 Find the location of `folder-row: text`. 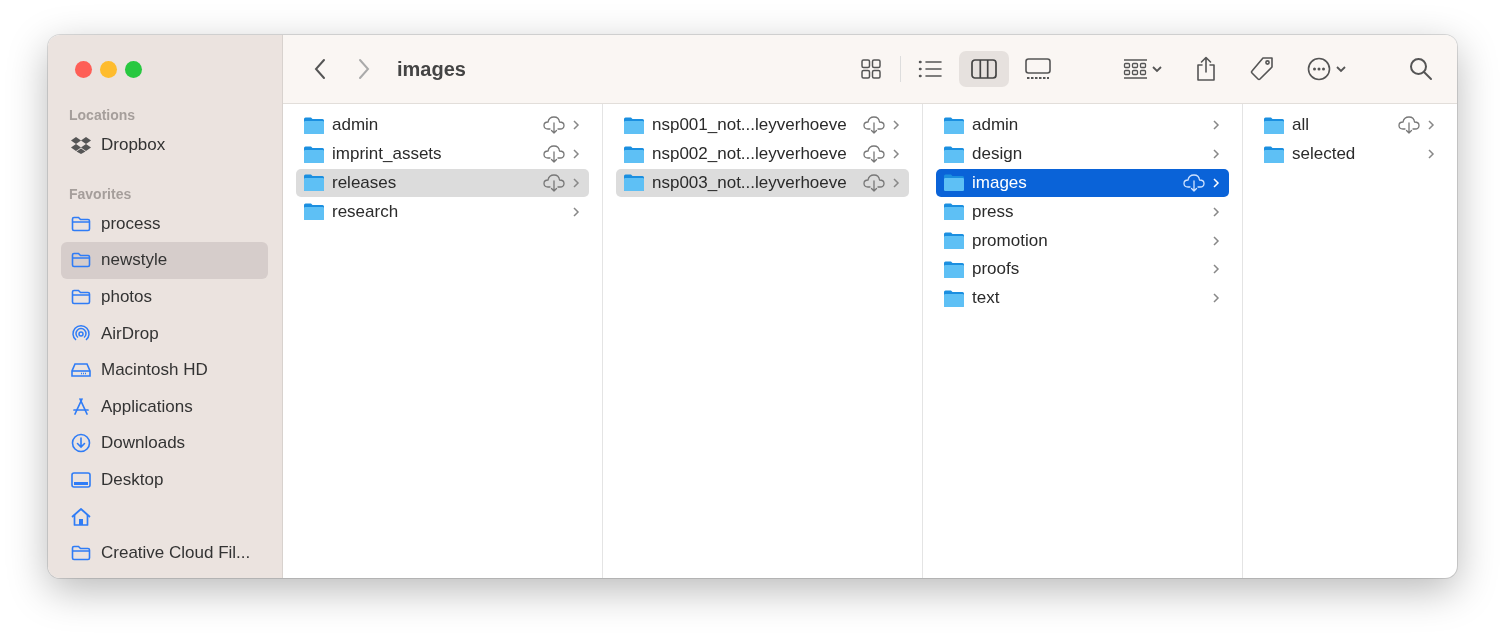

folder-row: text is located at coordinates (1082, 298).